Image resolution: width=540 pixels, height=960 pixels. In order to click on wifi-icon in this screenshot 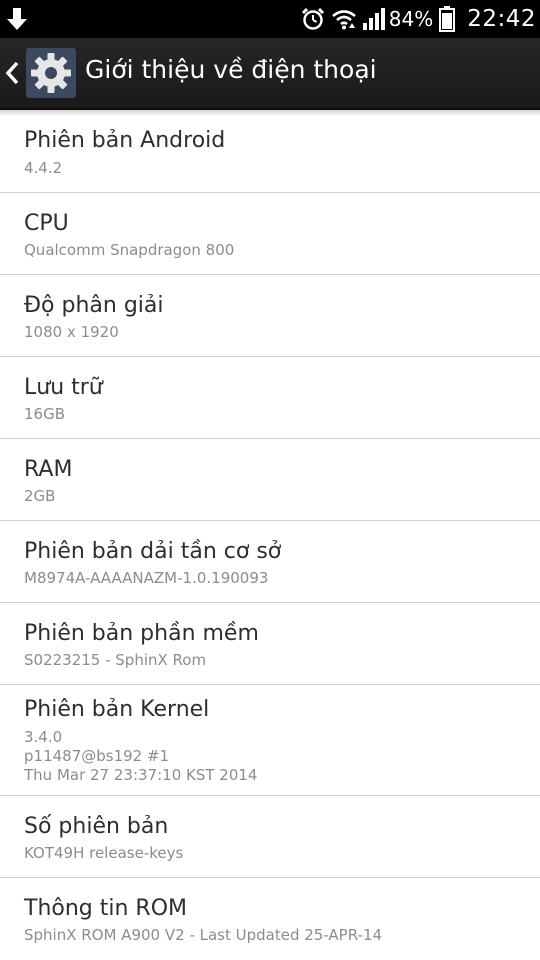, I will do `click(343, 20)`.